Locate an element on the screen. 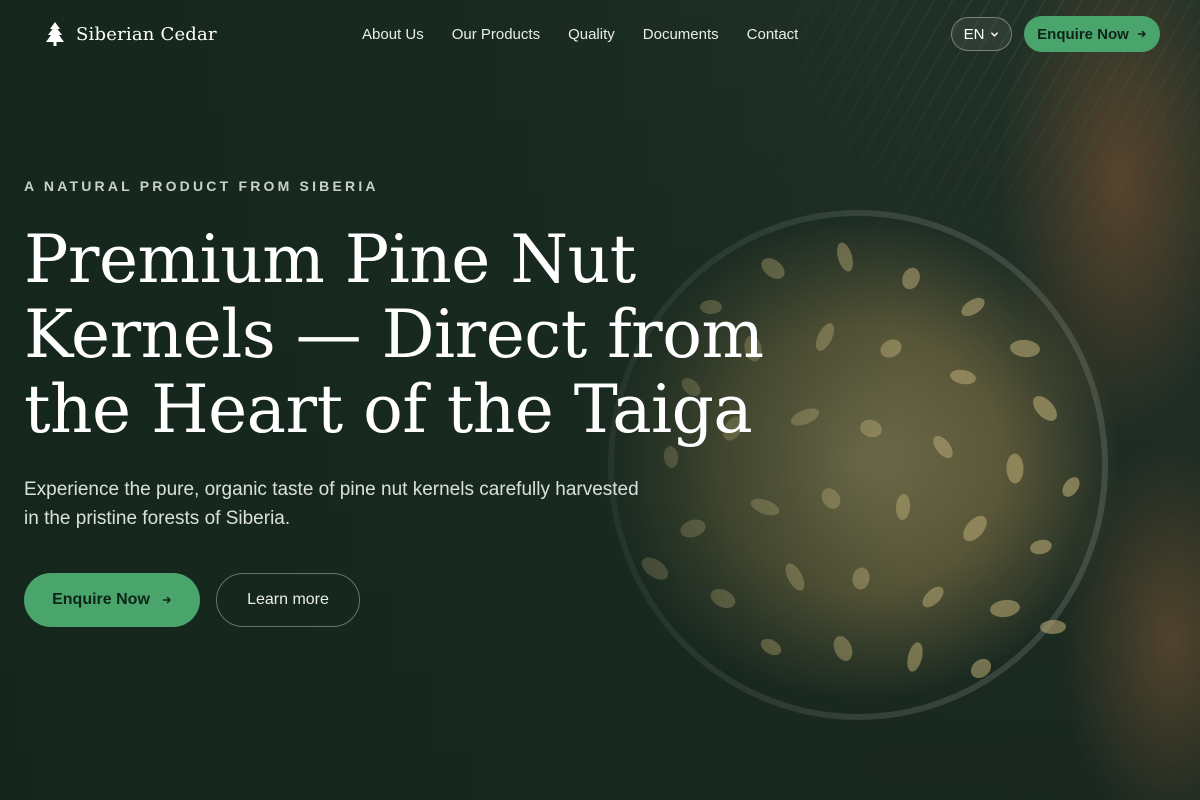  hero-headline-line-1: Premium Pine Nut is located at coordinates (330, 259).